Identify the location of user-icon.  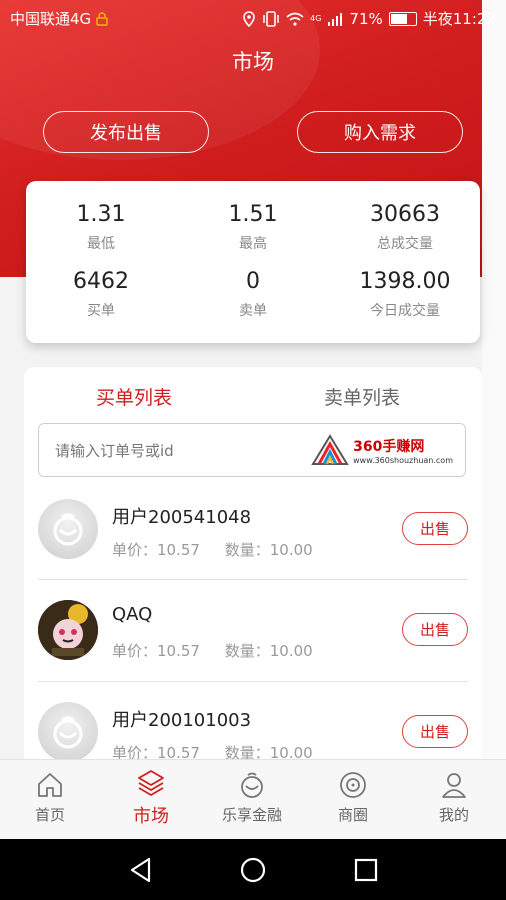
(454, 785).